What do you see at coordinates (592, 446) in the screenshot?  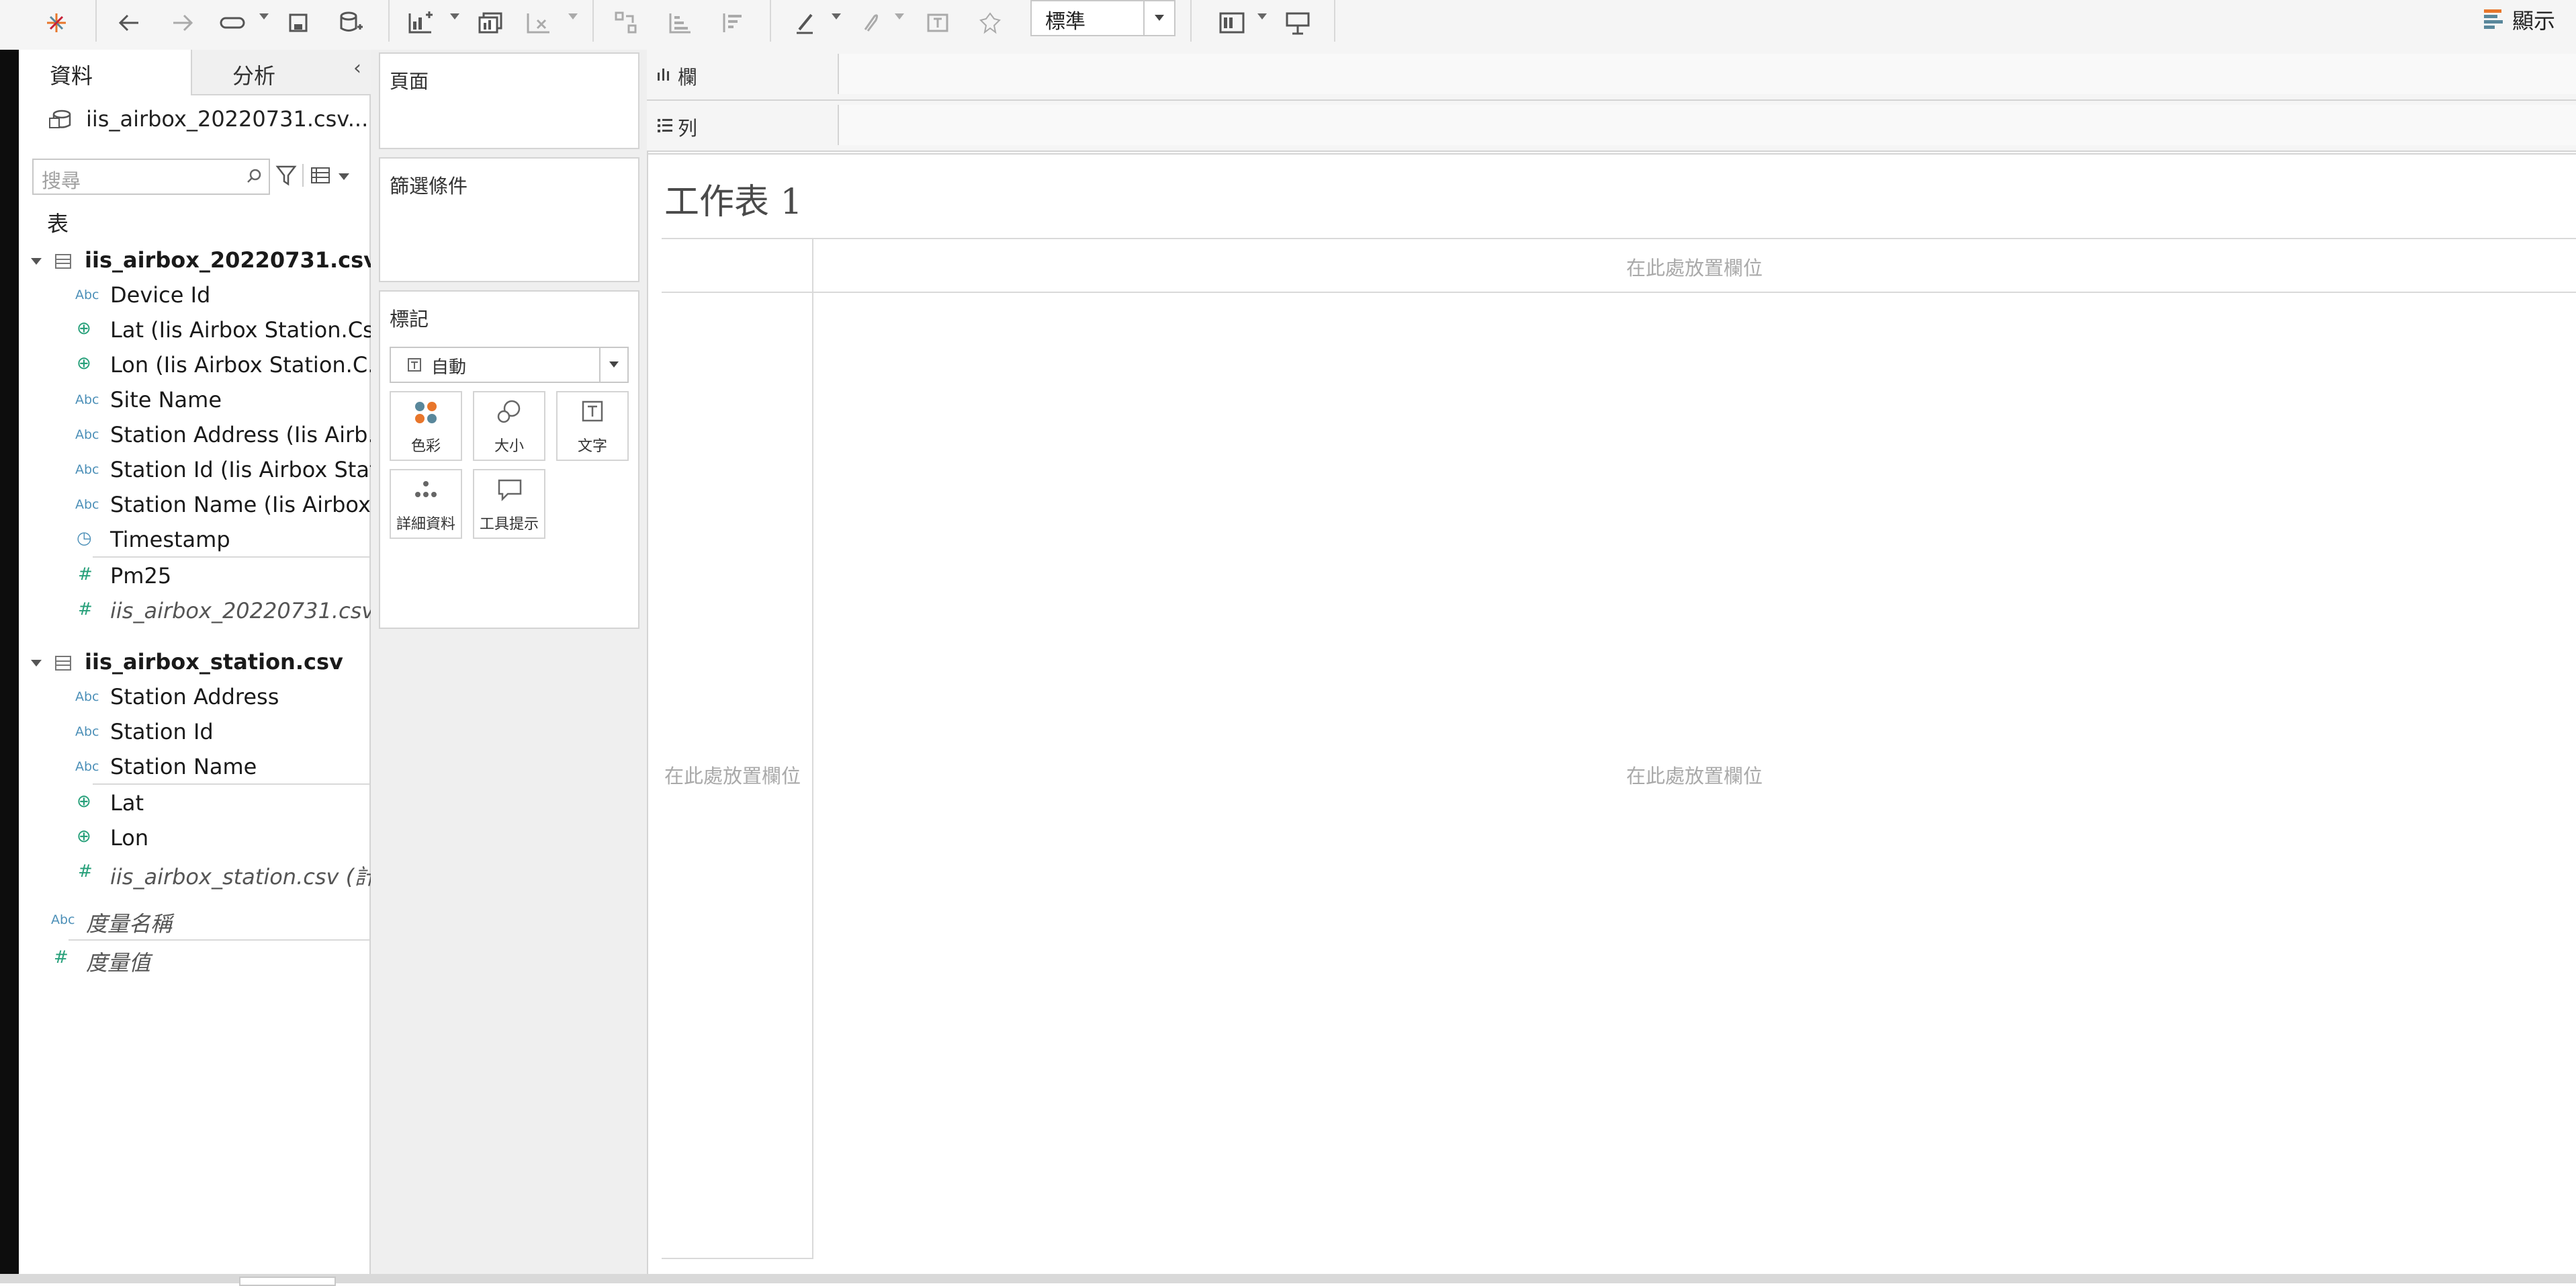 I see `text-label: 文字` at bounding box center [592, 446].